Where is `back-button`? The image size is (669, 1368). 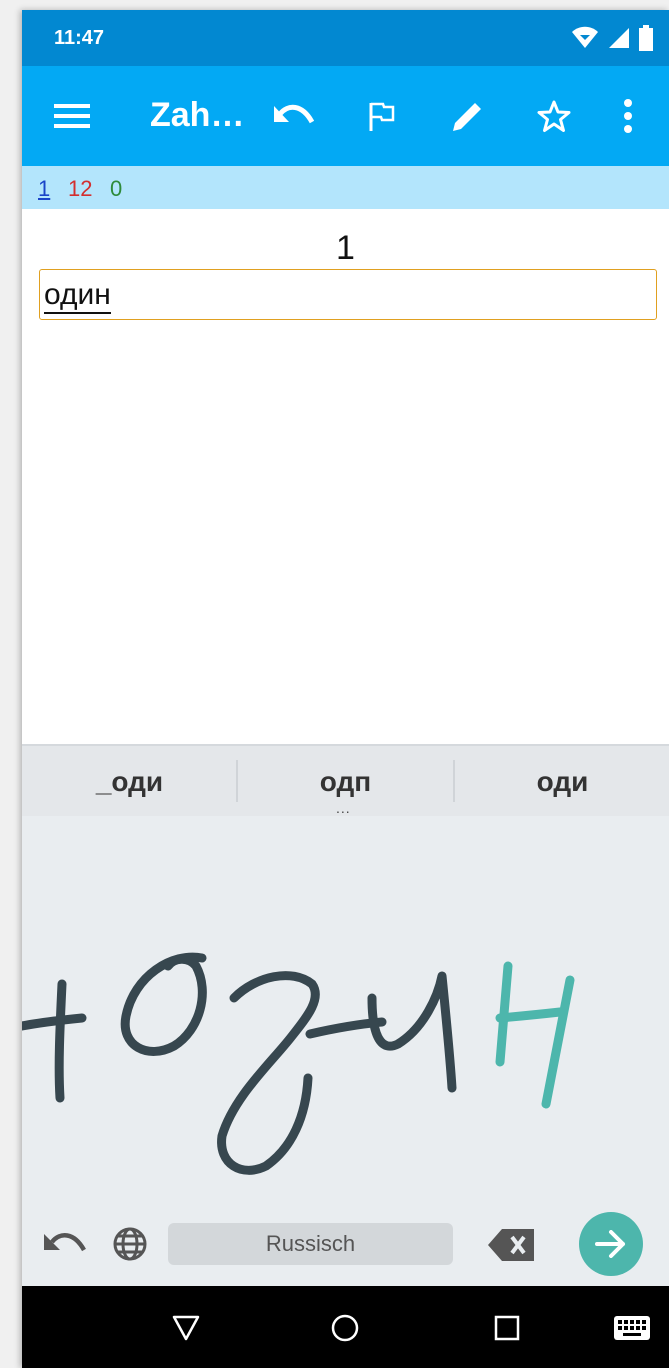 back-button is located at coordinates (186, 1328).